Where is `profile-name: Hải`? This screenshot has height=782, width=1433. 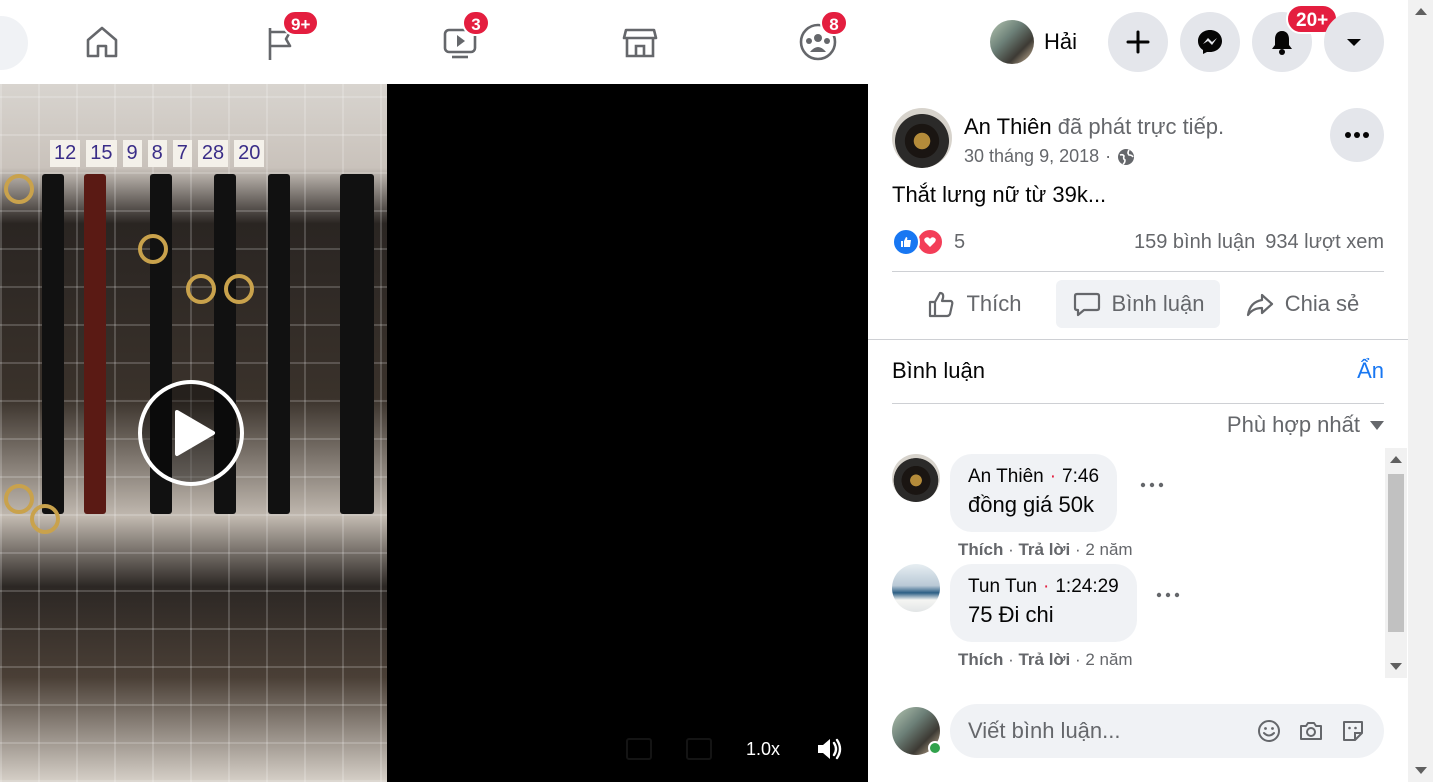
profile-name: Hải is located at coordinates (1061, 41).